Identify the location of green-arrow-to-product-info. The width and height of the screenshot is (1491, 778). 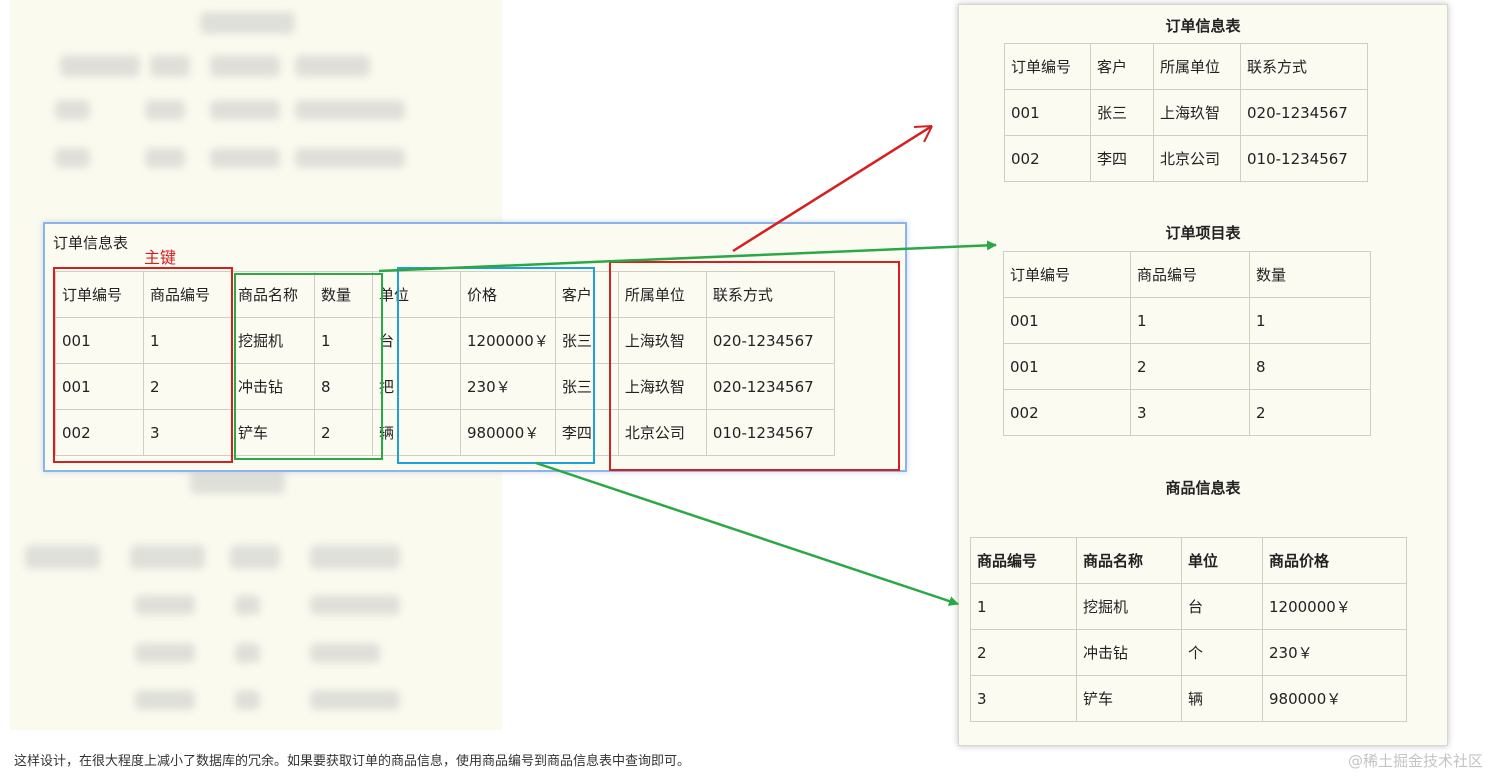
(747, 533).